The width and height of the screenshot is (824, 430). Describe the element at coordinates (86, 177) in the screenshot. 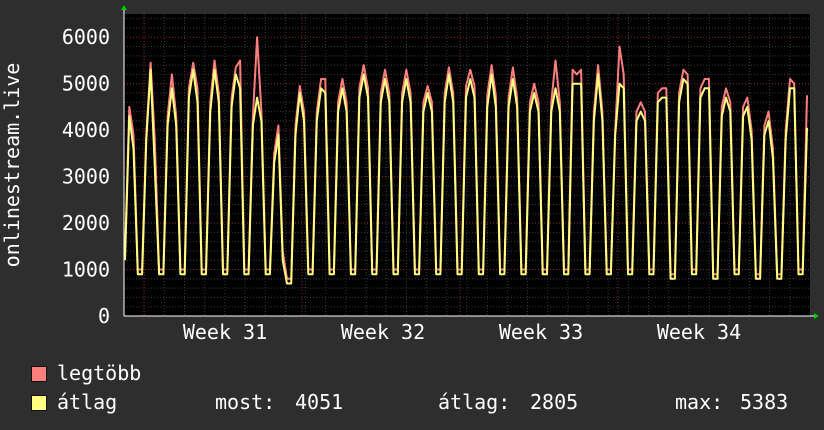

I see `y-tick-label: 3000` at that location.